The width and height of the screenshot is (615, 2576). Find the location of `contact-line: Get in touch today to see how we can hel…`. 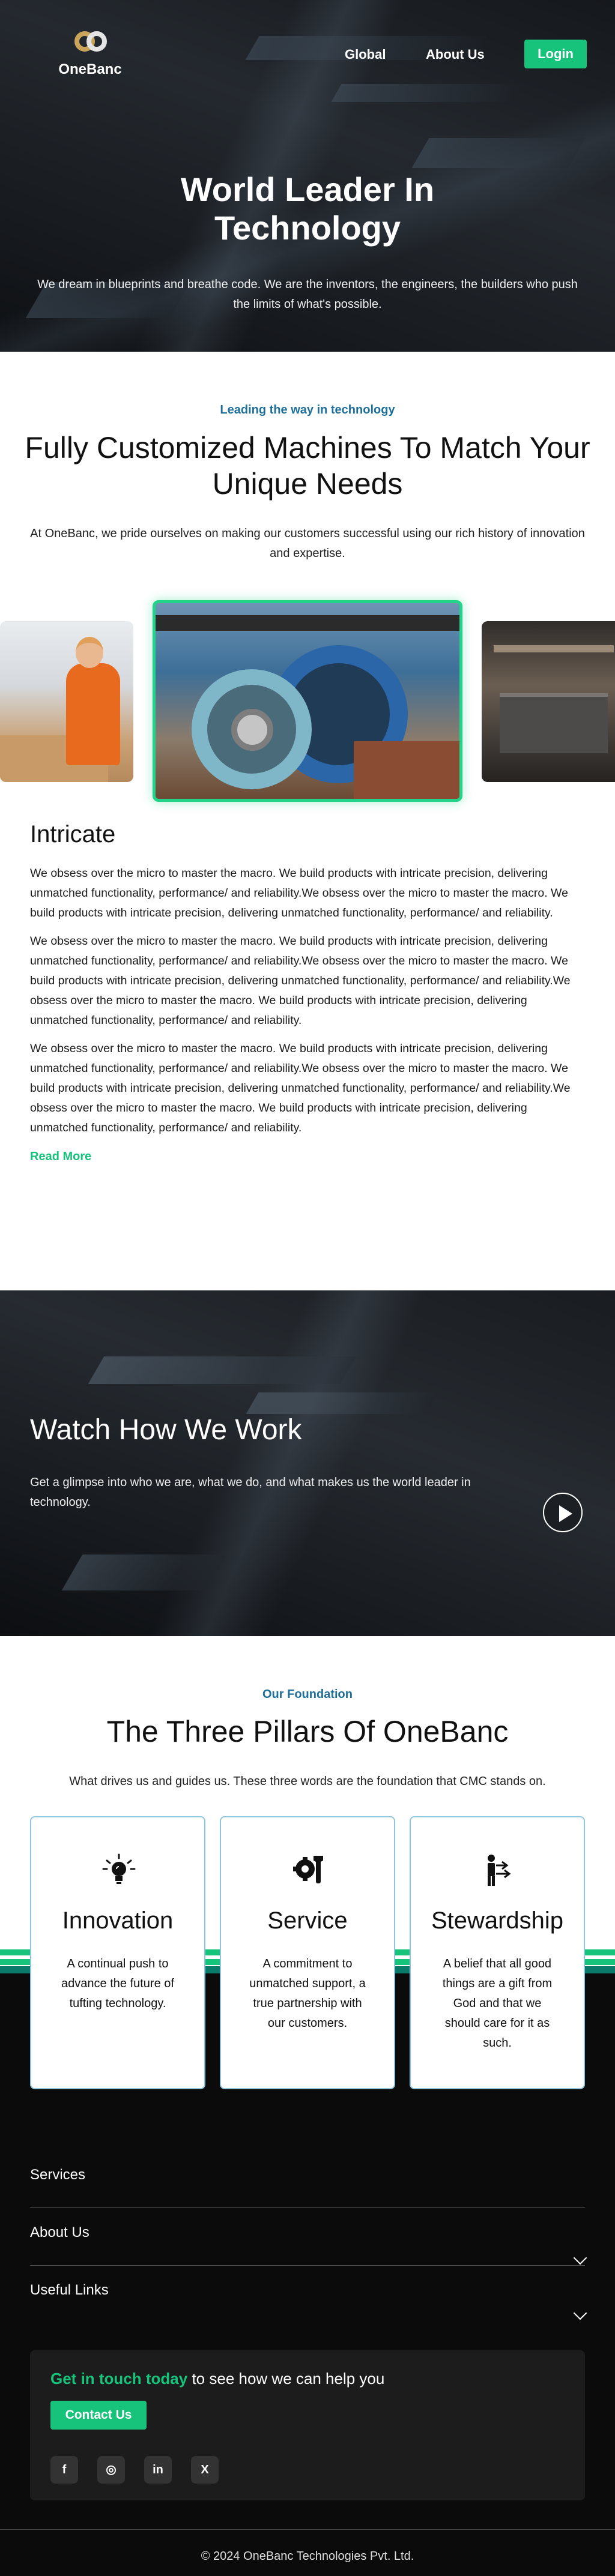

contact-line: Get in touch today to see how we can hel… is located at coordinates (217, 2379).